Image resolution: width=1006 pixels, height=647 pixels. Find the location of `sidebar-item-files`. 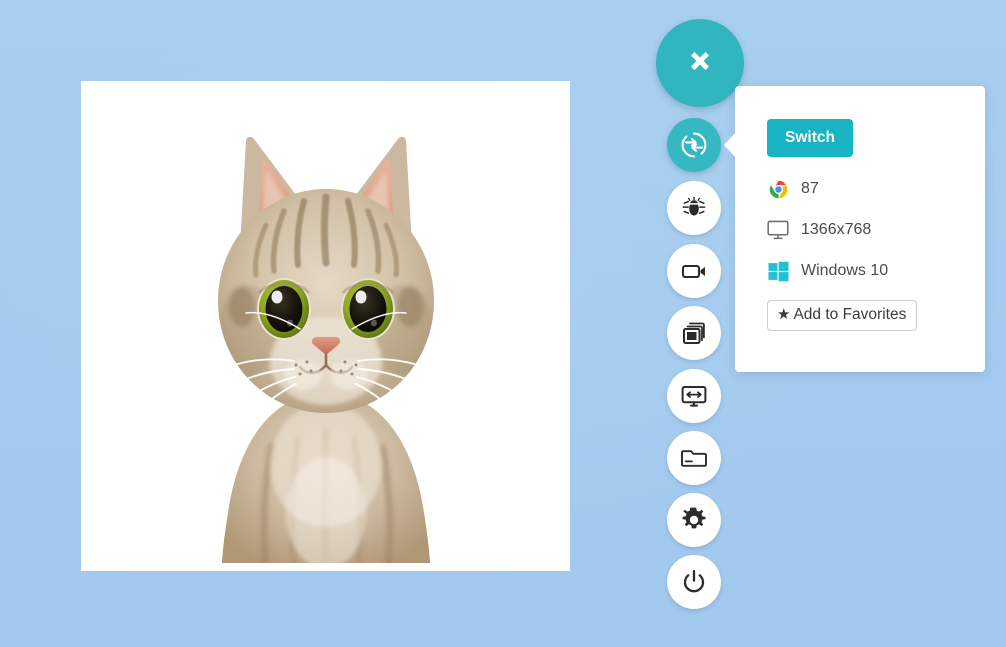

sidebar-item-files is located at coordinates (694, 458).